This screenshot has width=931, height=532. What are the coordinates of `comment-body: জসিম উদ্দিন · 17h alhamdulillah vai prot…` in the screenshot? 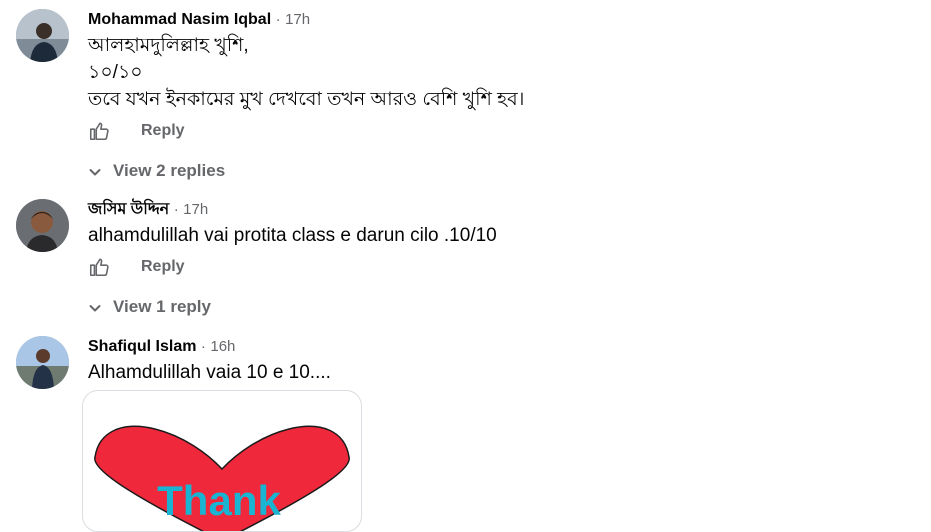 It's located at (292, 224).